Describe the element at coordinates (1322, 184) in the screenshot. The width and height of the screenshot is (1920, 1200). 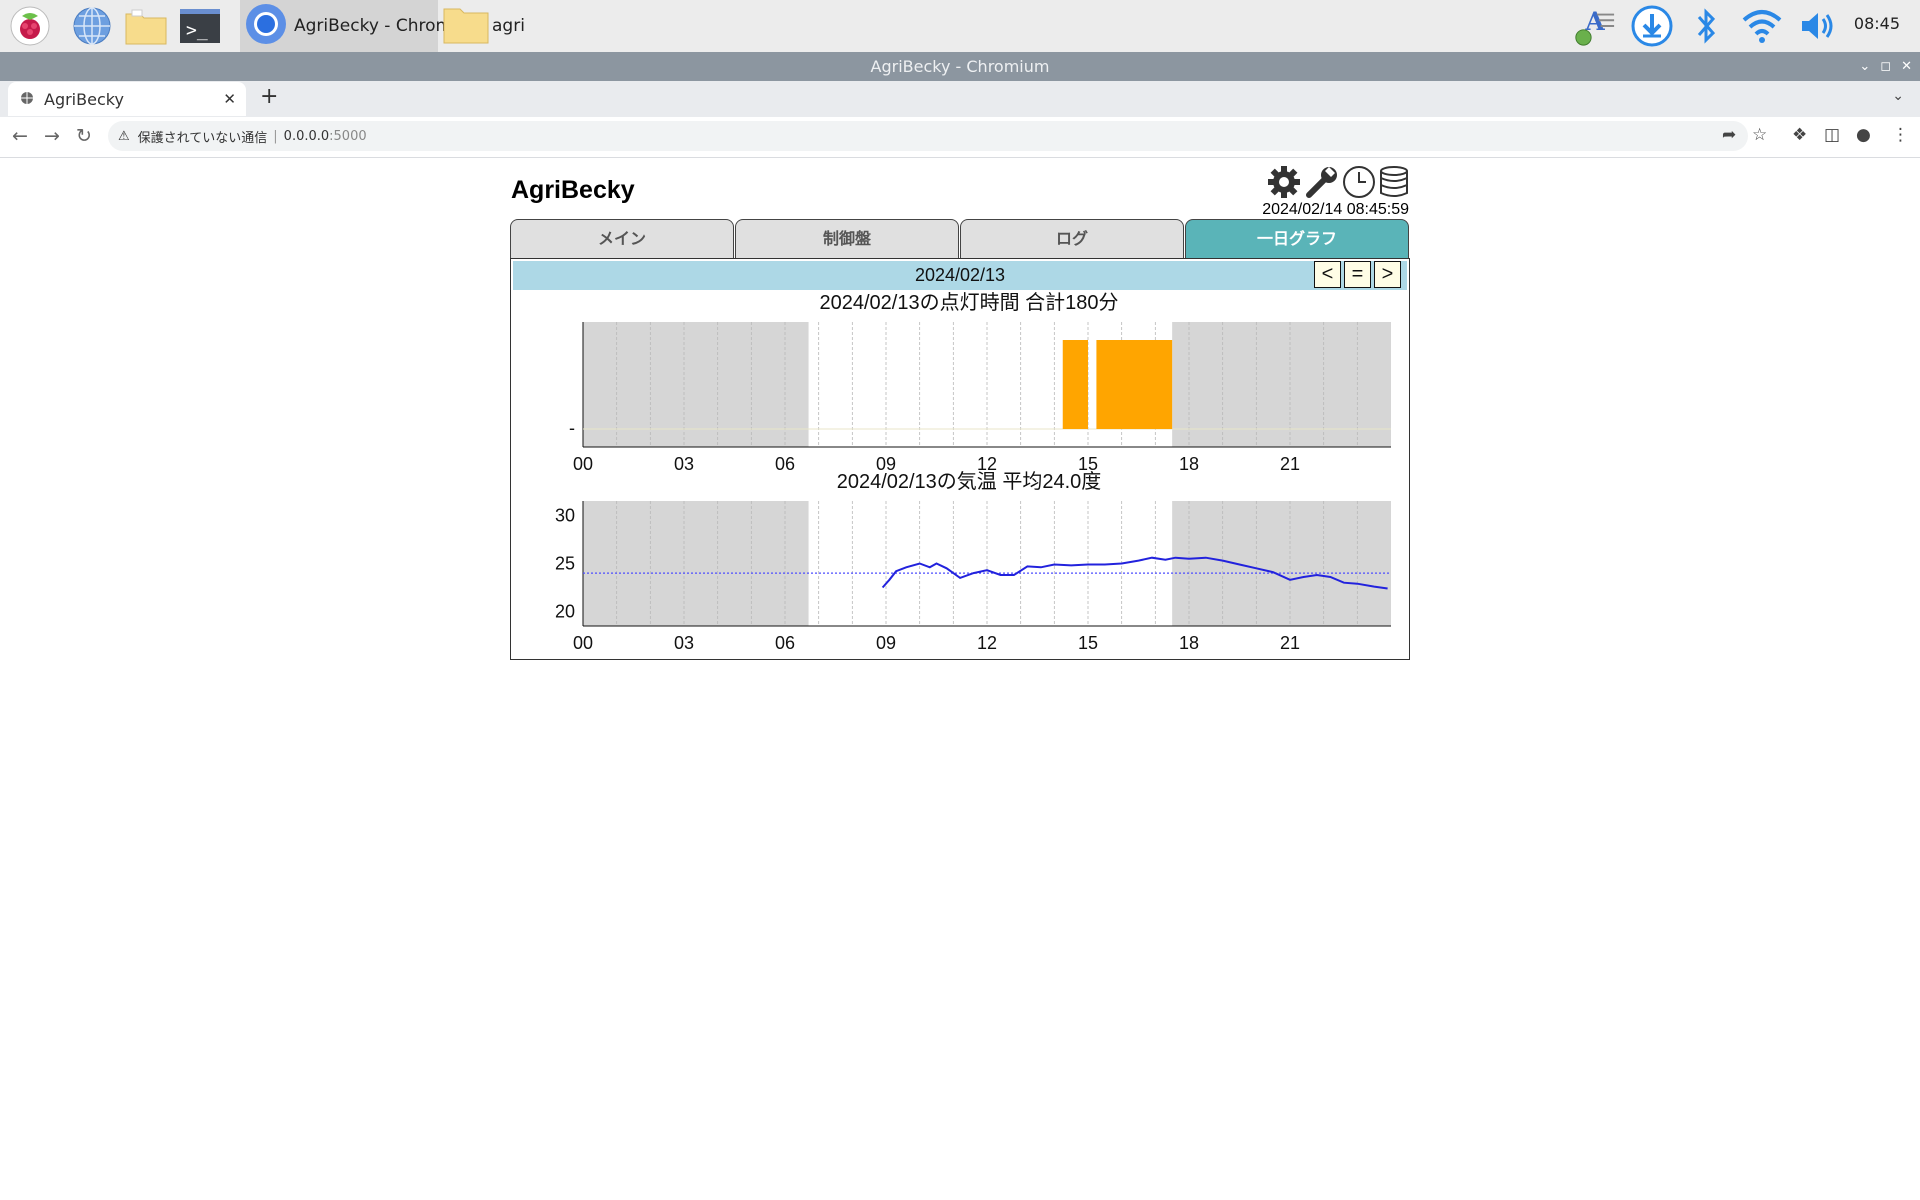
I see `wrench-icon` at that location.